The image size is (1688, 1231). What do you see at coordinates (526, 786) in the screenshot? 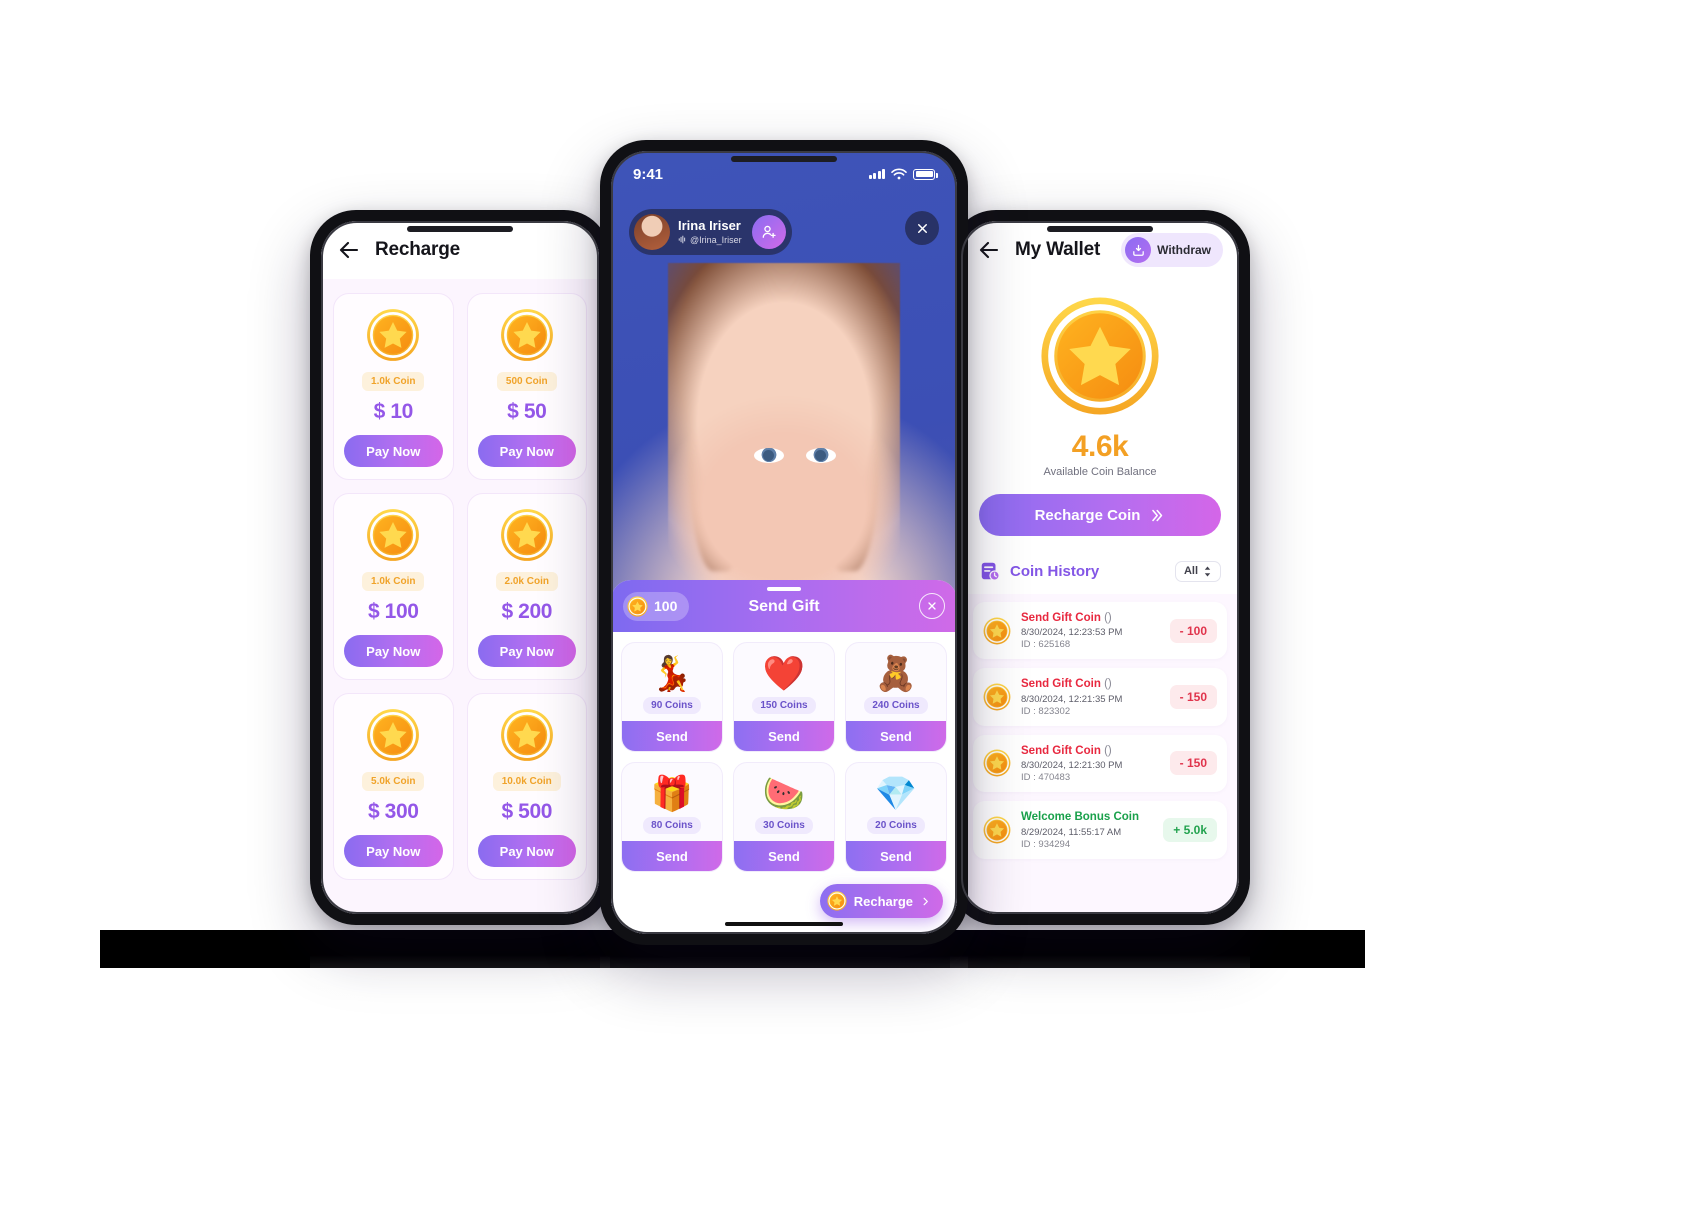
I see `coin-package-card: 10.0k Coin $ 500 Pay Now` at bounding box center [526, 786].